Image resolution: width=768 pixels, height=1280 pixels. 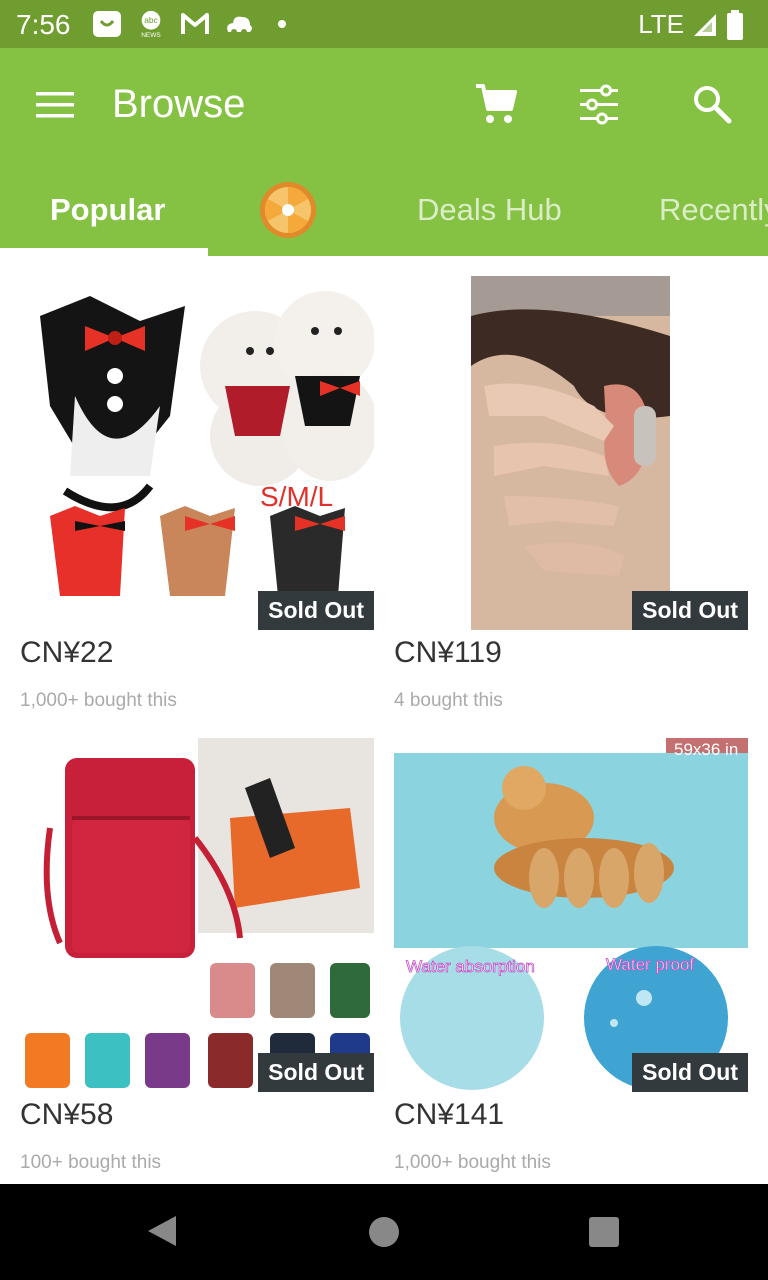 What do you see at coordinates (449, 1114) in the screenshot?
I see `product-price: CN¥141` at bounding box center [449, 1114].